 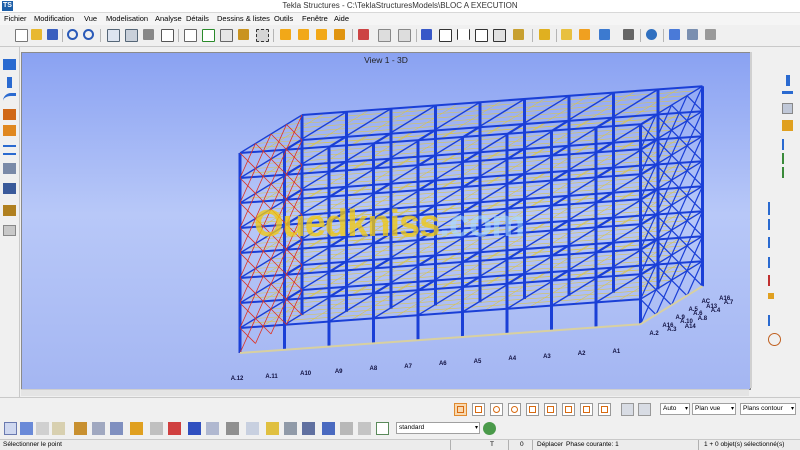 What do you see at coordinates (167, 35) in the screenshot?
I see `window-icon` at bounding box center [167, 35].